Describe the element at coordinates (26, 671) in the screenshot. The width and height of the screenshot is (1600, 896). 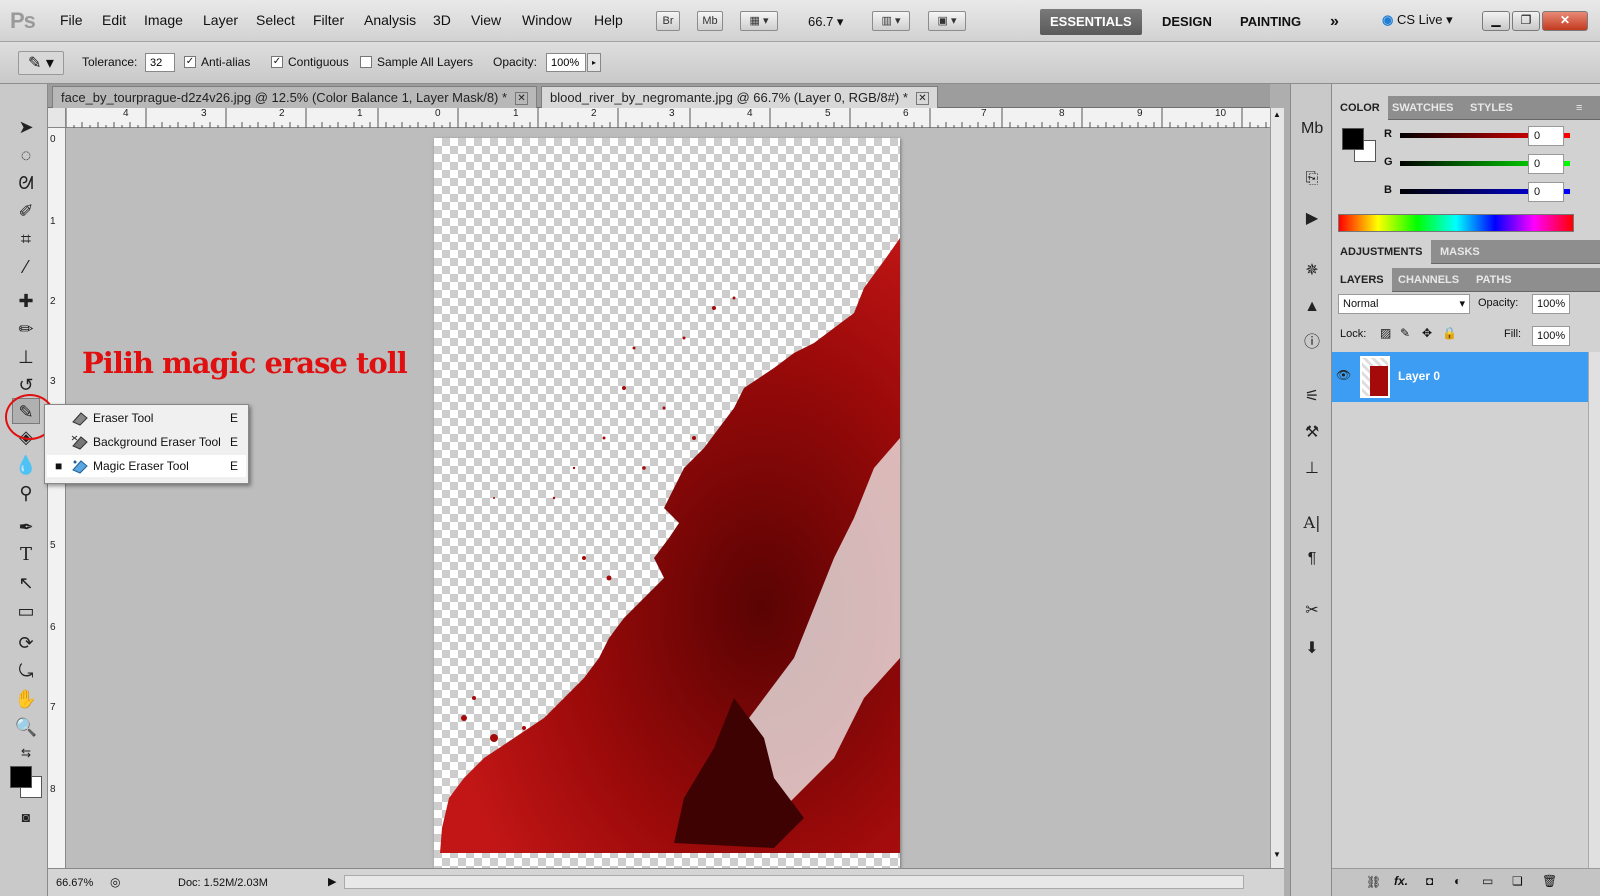
I see `3d-orbit-tool-icon: ⤿` at that location.